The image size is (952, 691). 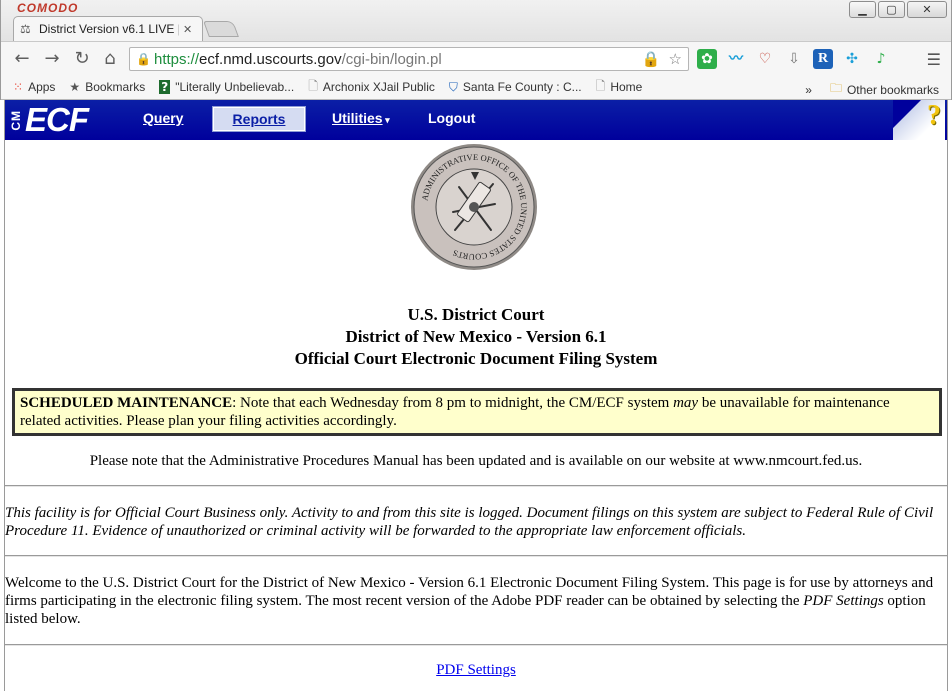 What do you see at coordinates (49, 119) in the screenshot?
I see `cm-ecf-logo: CM ECF` at bounding box center [49, 119].